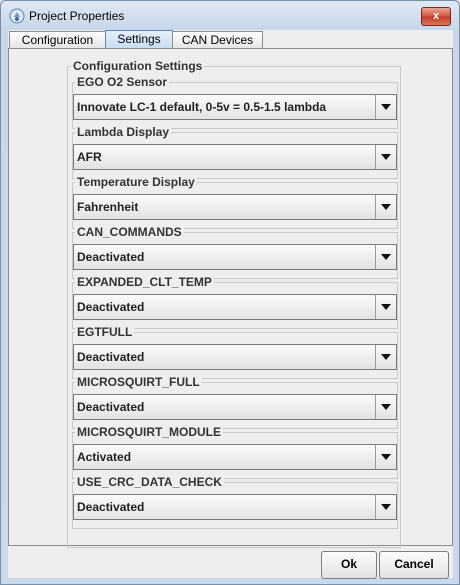  Describe the element at coordinates (17, 16) in the screenshot. I see `project-icon` at that location.